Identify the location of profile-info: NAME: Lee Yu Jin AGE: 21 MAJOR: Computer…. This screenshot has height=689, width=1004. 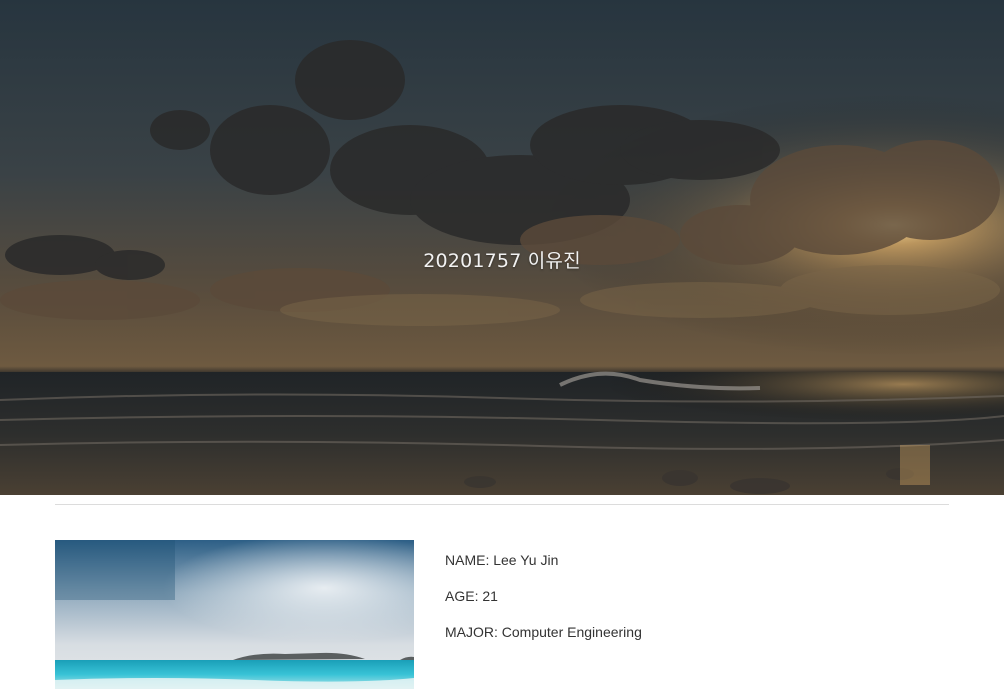
(543, 604).